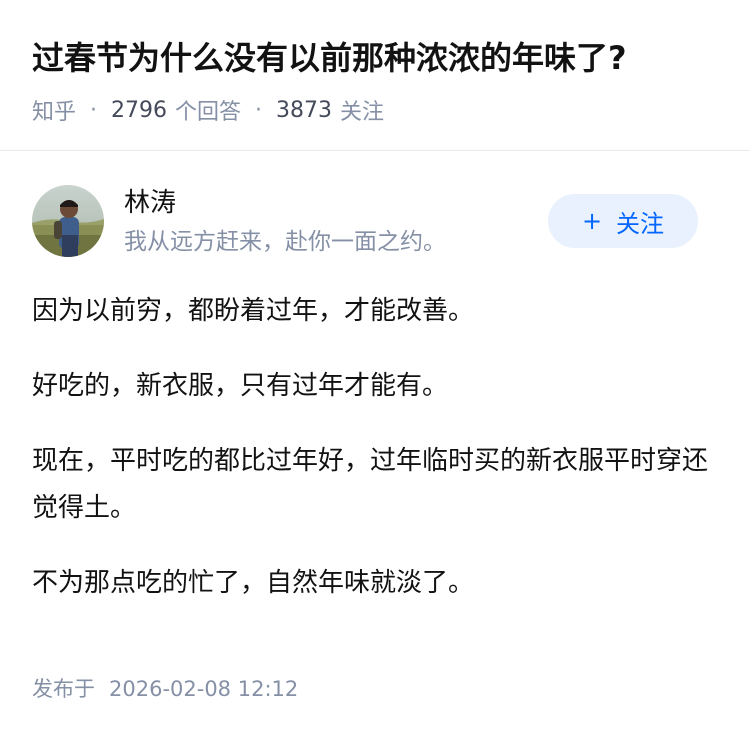  What do you see at coordinates (253, 311) in the screenshot?
I see `answer-paragraph: 因为以前穷，都盼着过年，才能改善。` at bounding box center [253, 311].